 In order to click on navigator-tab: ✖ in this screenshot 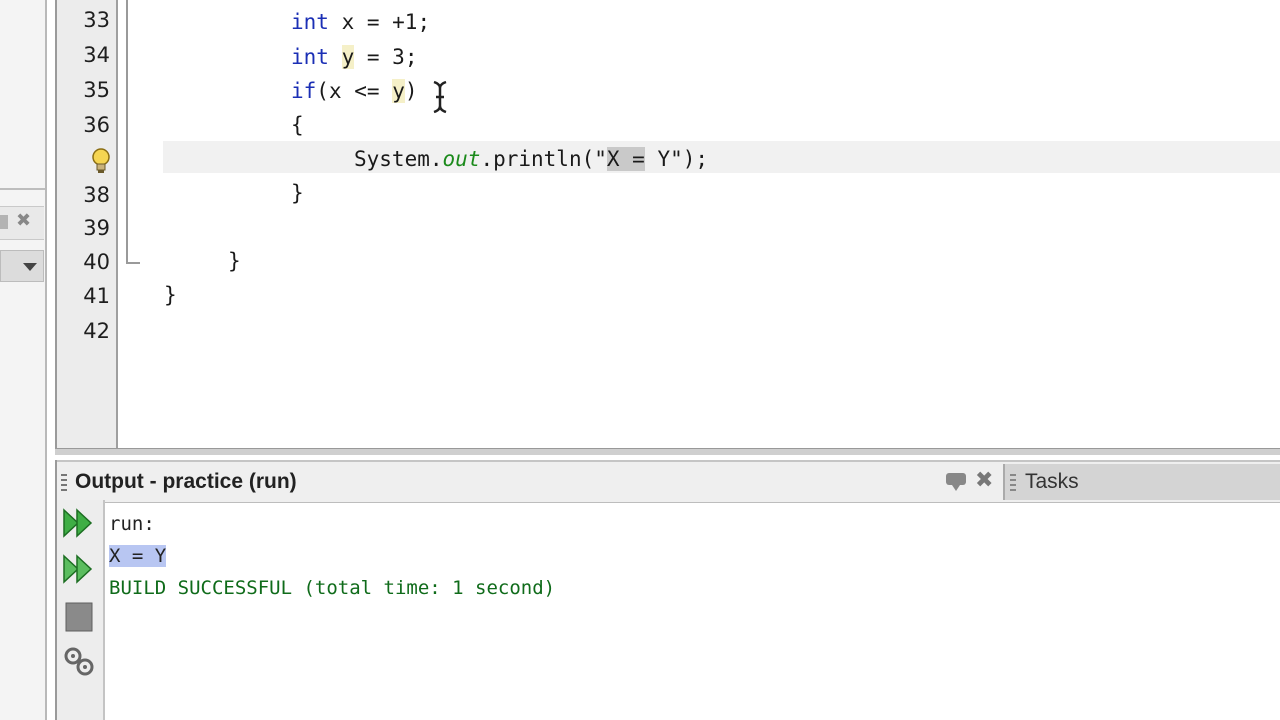, I will do `click(22, 223)`.